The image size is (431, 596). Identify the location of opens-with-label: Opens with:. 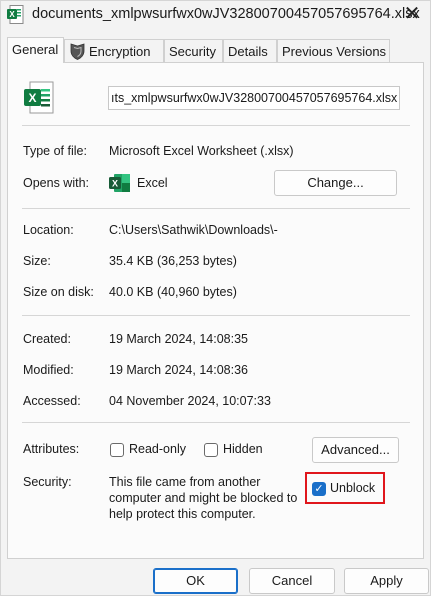
(56, 183).